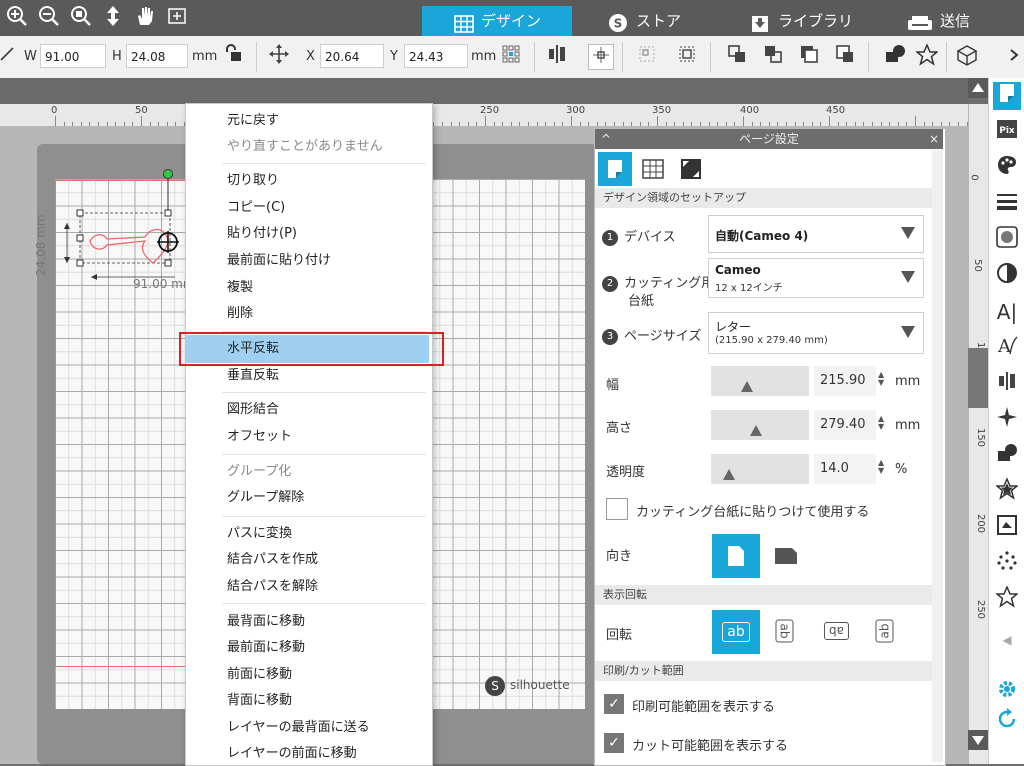 This screenshot has height=766, width=1024. I want to click on scroll-down-arrow-icon, so click(978, 740).